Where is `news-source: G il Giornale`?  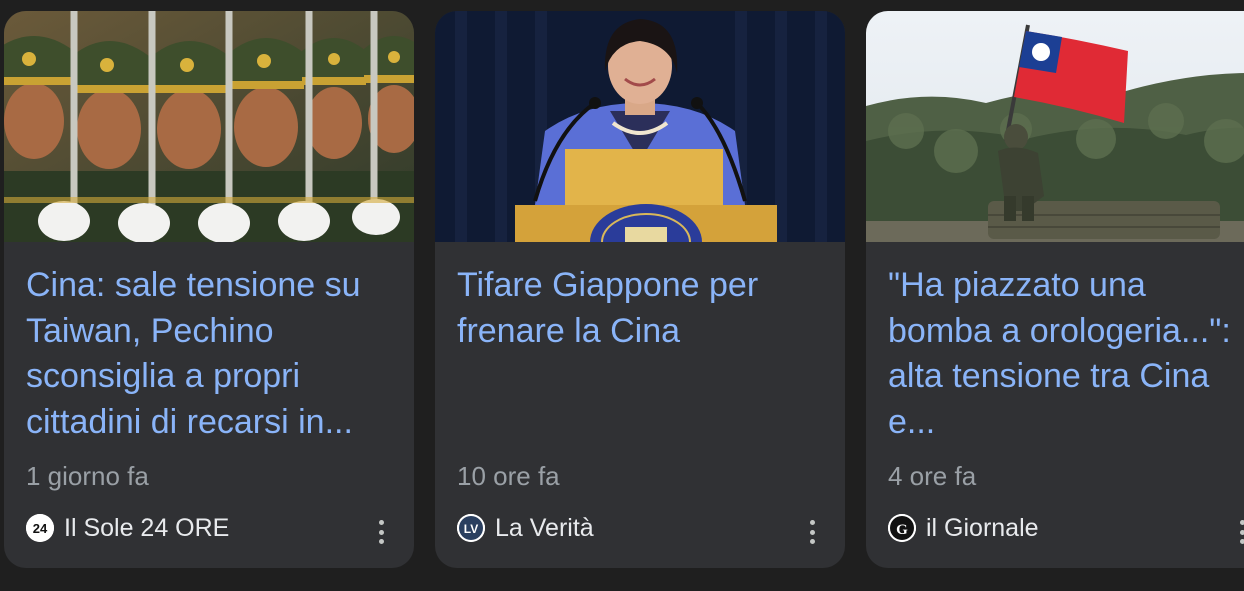 news-source: G il Giornale is located at coordinates (963, 528).